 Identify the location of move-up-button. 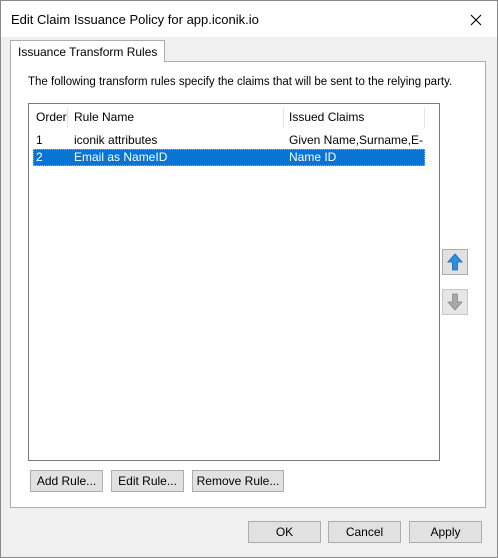
(455, 262).